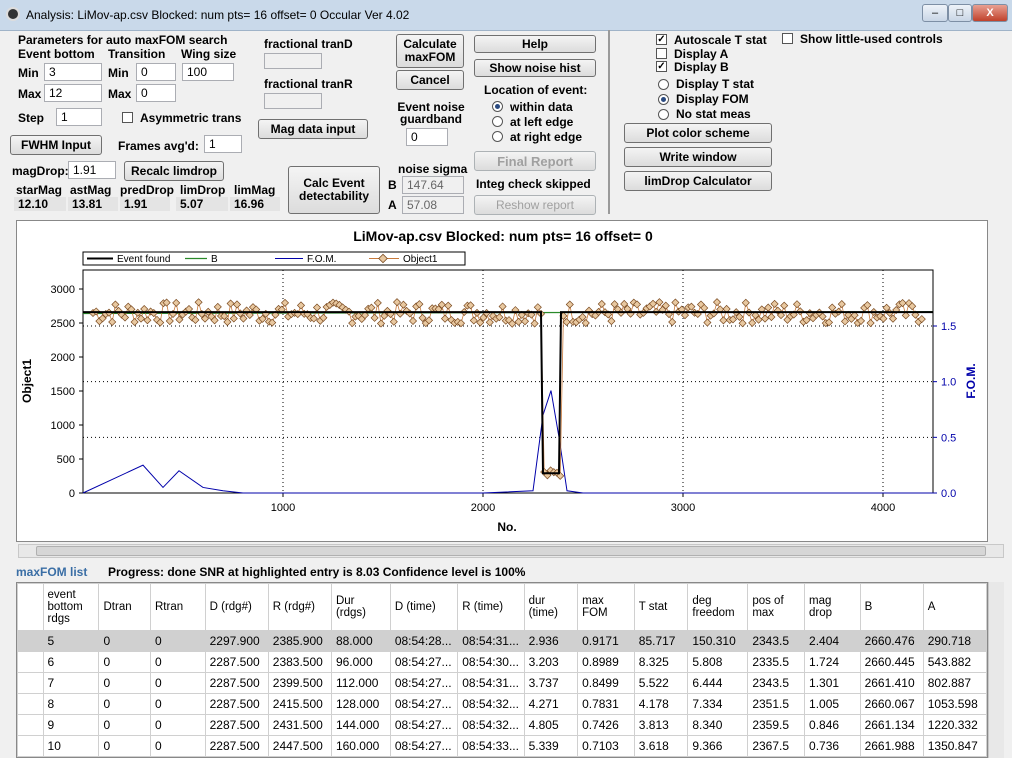 The height and width of the screenshot is (758, 1012). What do you see at coordinates (433, 185) in the screenshot?
I see `noise-sigma-b-input: 147.64` at bounding box center [433, 185].